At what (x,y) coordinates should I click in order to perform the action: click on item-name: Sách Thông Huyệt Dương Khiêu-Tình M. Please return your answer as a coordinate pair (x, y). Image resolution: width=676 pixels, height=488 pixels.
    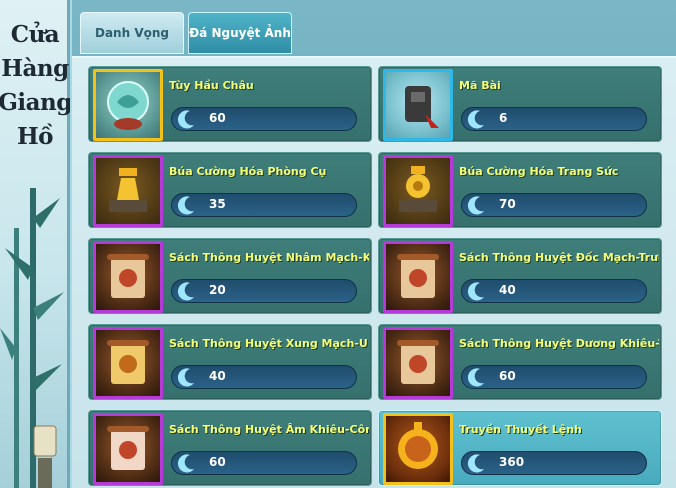
    Looking at the image, I should click on (559, 343).